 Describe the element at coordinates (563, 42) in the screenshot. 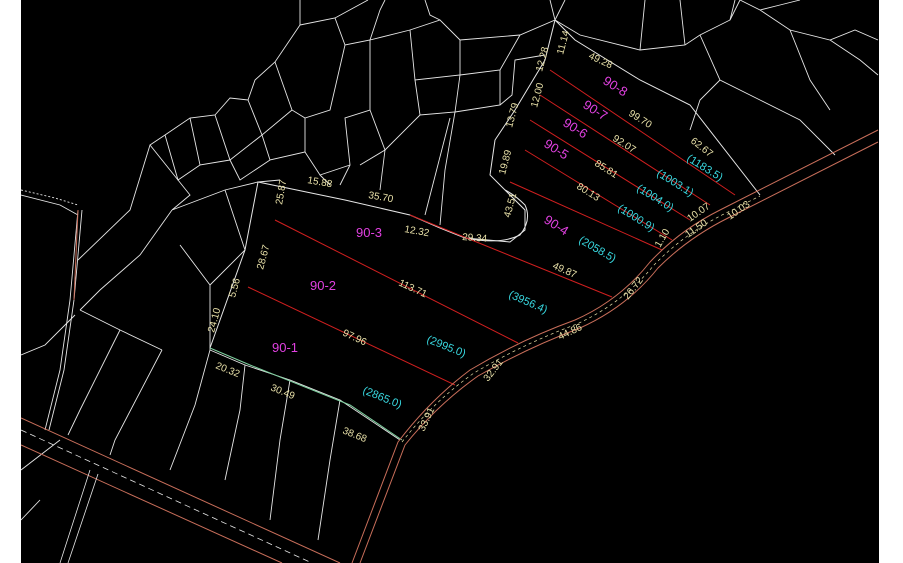

I see `dimension-label: 11.14` at that location.